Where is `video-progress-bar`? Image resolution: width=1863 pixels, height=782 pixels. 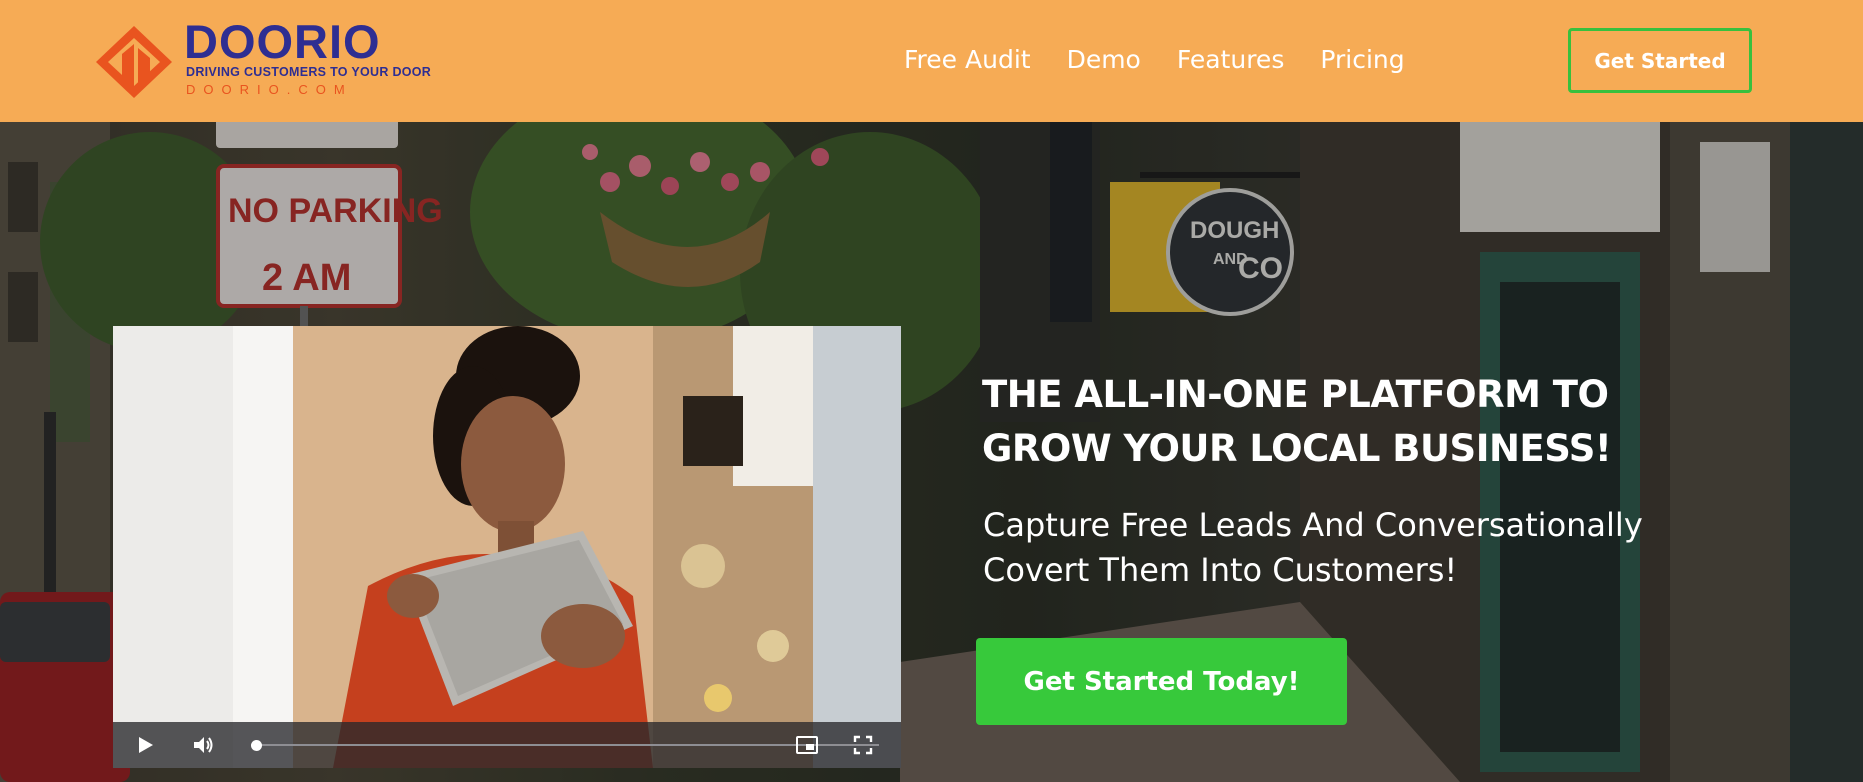
video-progress-bar is located at coordinates (565, 745).